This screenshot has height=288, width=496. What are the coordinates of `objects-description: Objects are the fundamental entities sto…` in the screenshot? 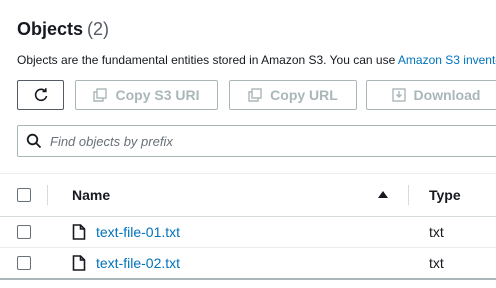 It's located at (256, 60).